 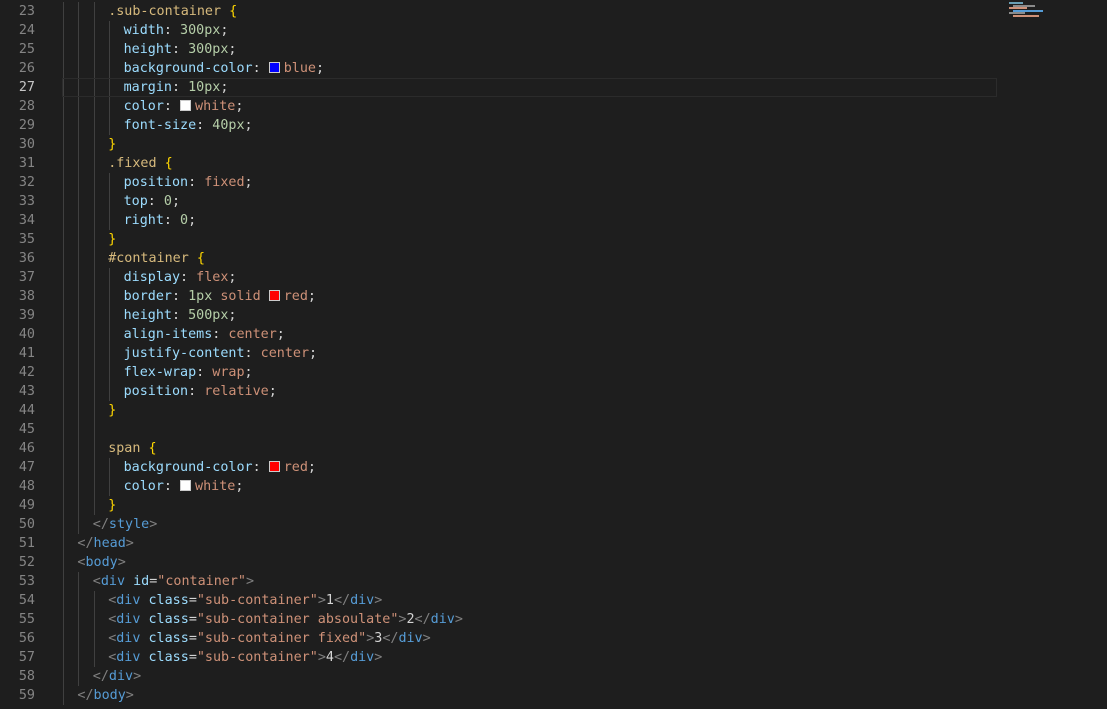 I want to click on code-token: </, so click(x=85, y=695).